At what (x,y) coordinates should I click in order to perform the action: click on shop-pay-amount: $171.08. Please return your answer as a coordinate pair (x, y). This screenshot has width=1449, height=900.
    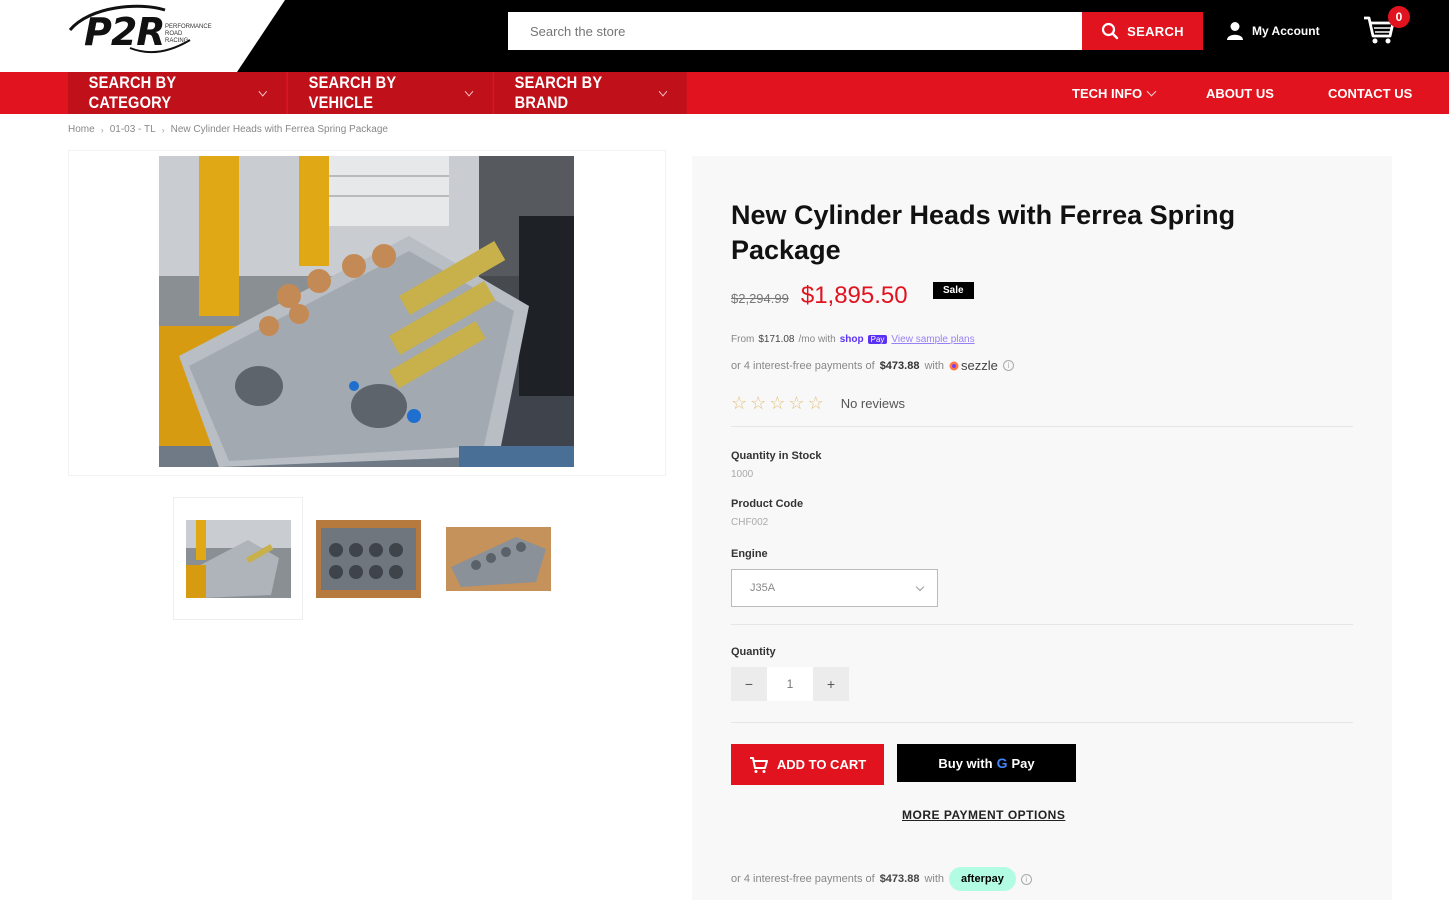
    Looking at the image, I should click on (776, 339).